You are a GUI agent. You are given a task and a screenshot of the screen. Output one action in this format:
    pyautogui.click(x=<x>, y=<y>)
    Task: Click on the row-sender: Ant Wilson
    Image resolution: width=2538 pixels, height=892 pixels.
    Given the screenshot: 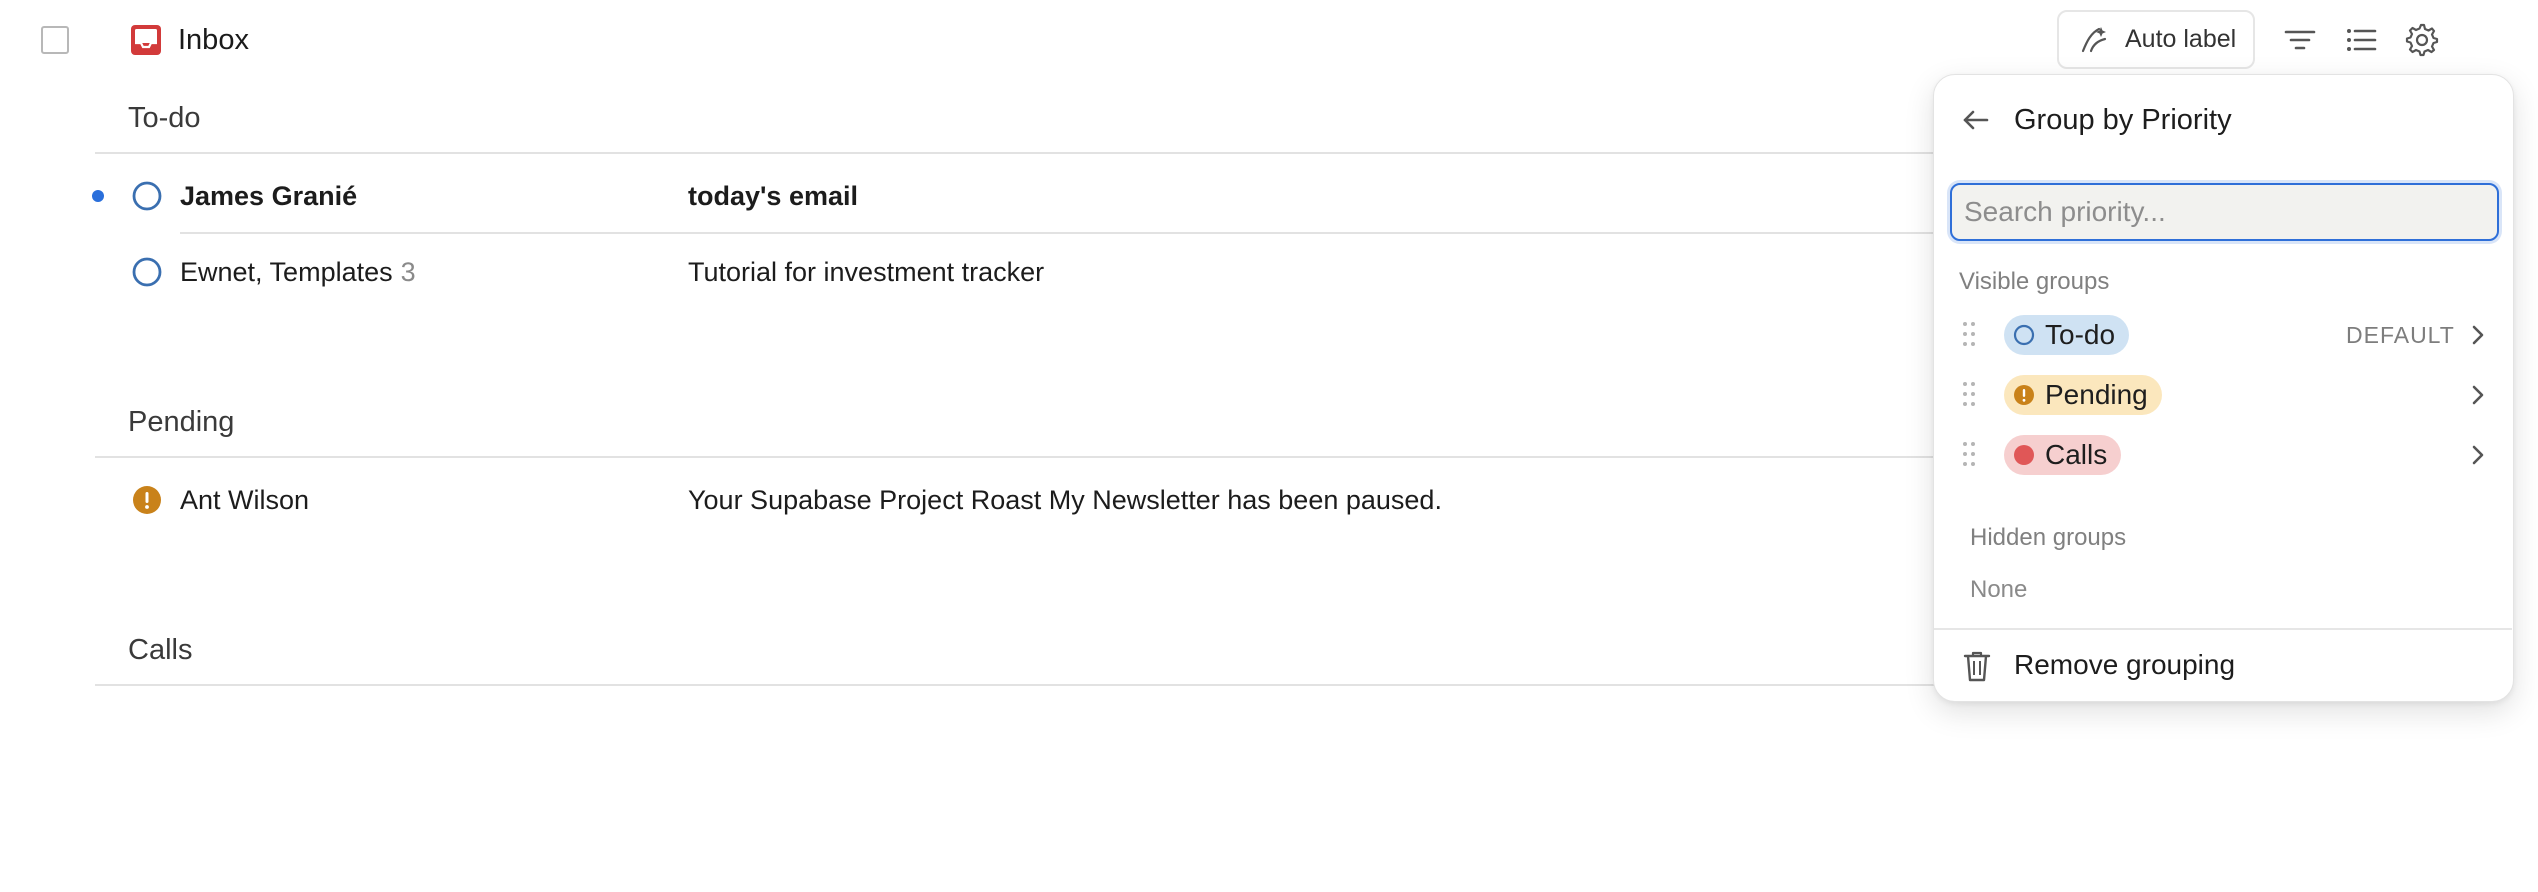 What is the action you would take?
    pyautogui.click(x=245, y=500)
    